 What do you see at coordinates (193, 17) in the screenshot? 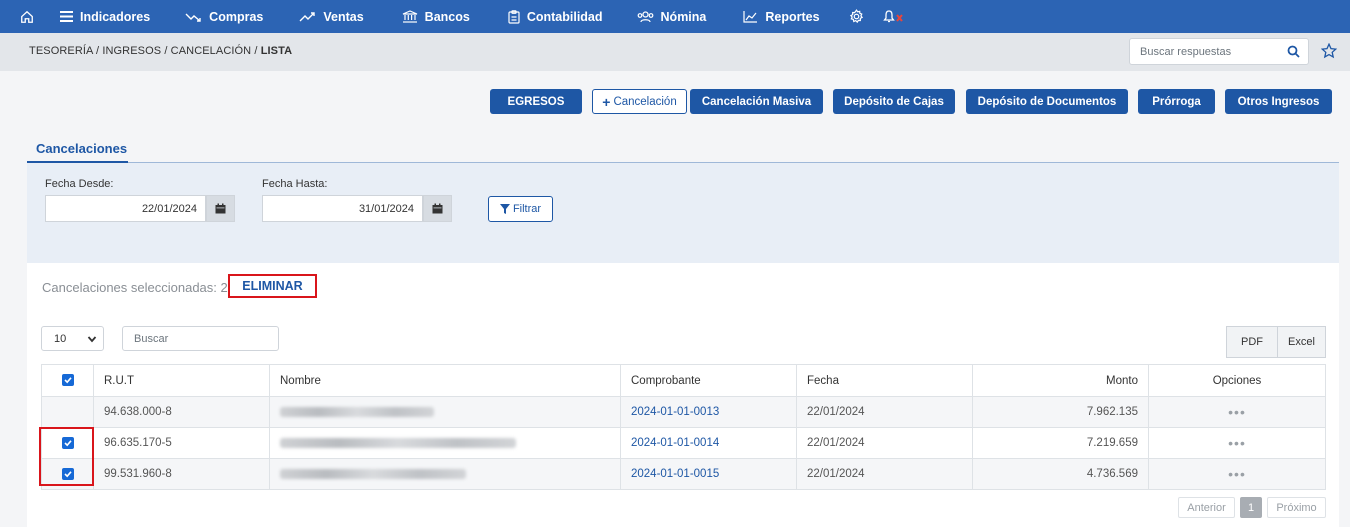
I see `trend-down-icon` at bounding box center [193, 17].